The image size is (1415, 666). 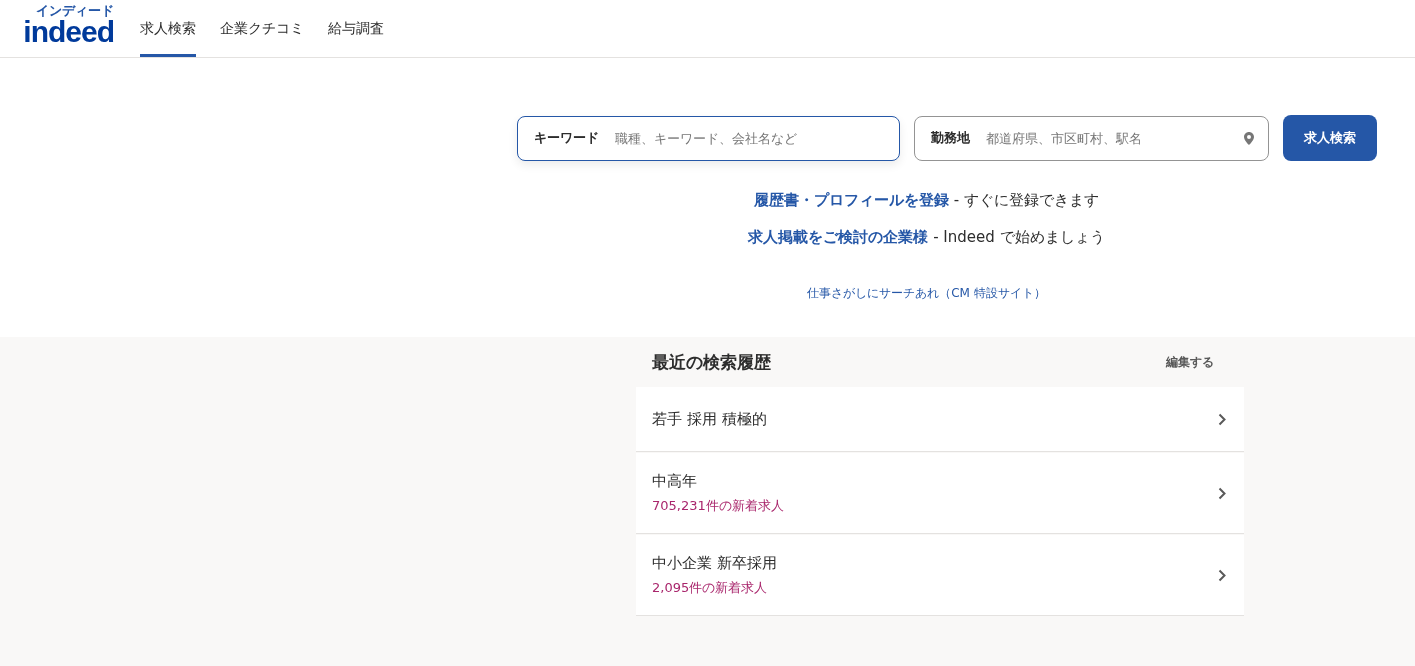 I want to click on new-jobs-count: 2,095件の新着求人, so click(x=710, y=587).